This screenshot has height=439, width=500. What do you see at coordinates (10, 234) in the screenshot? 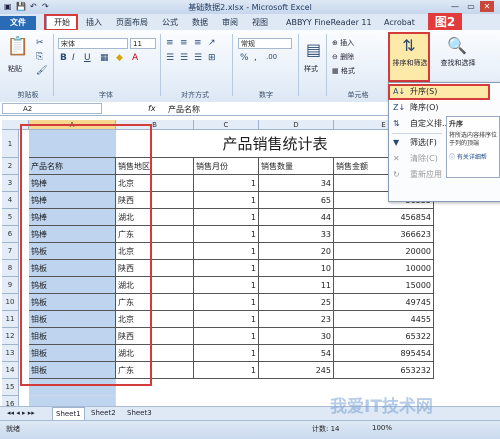
I see `row-header-6: 6` at bounding box center [10, 234].